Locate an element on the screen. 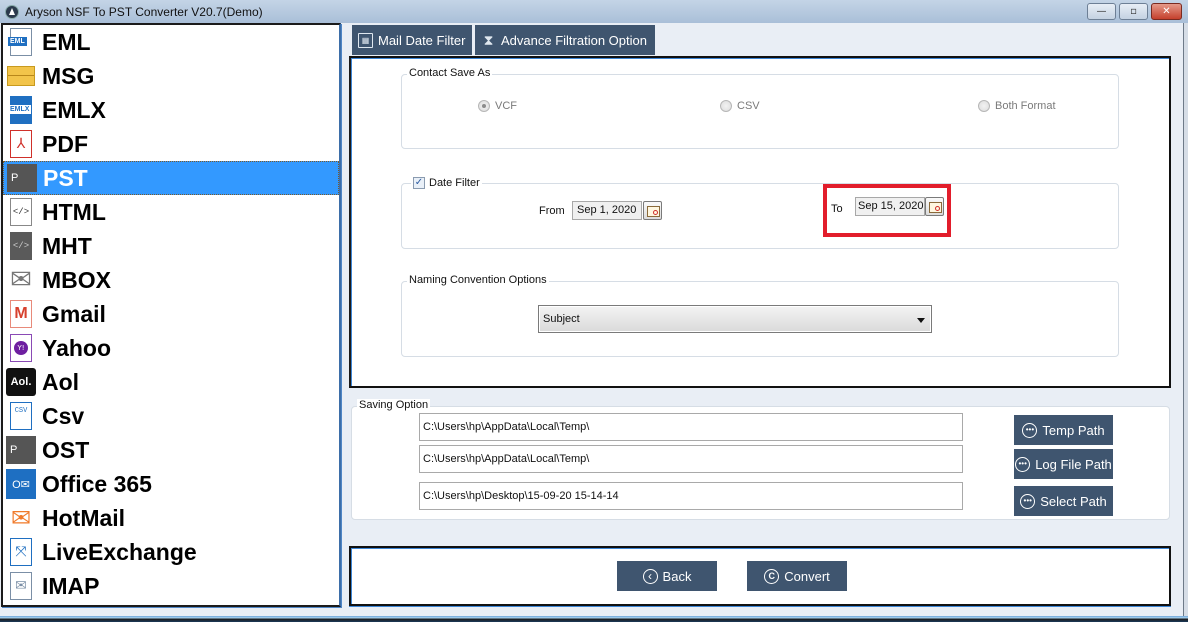  radio-vcf: VCF is located at coordinates (497, 106).